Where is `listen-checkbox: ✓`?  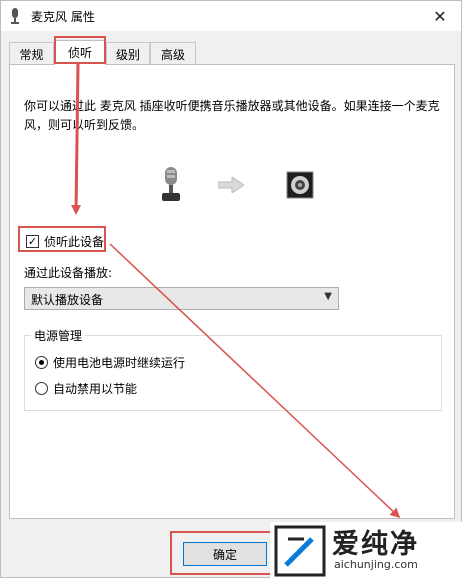 listen-checkbox: ✓ is located at coordinates (32, 241).